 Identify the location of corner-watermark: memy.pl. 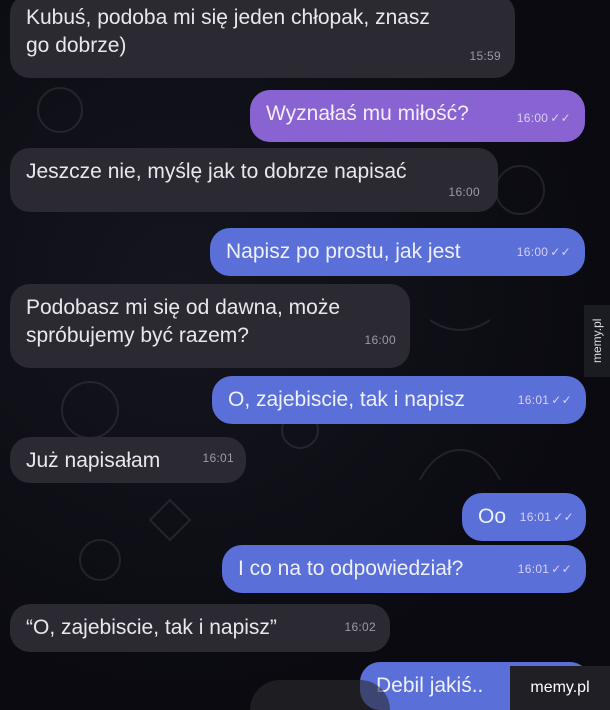
(560, 688).